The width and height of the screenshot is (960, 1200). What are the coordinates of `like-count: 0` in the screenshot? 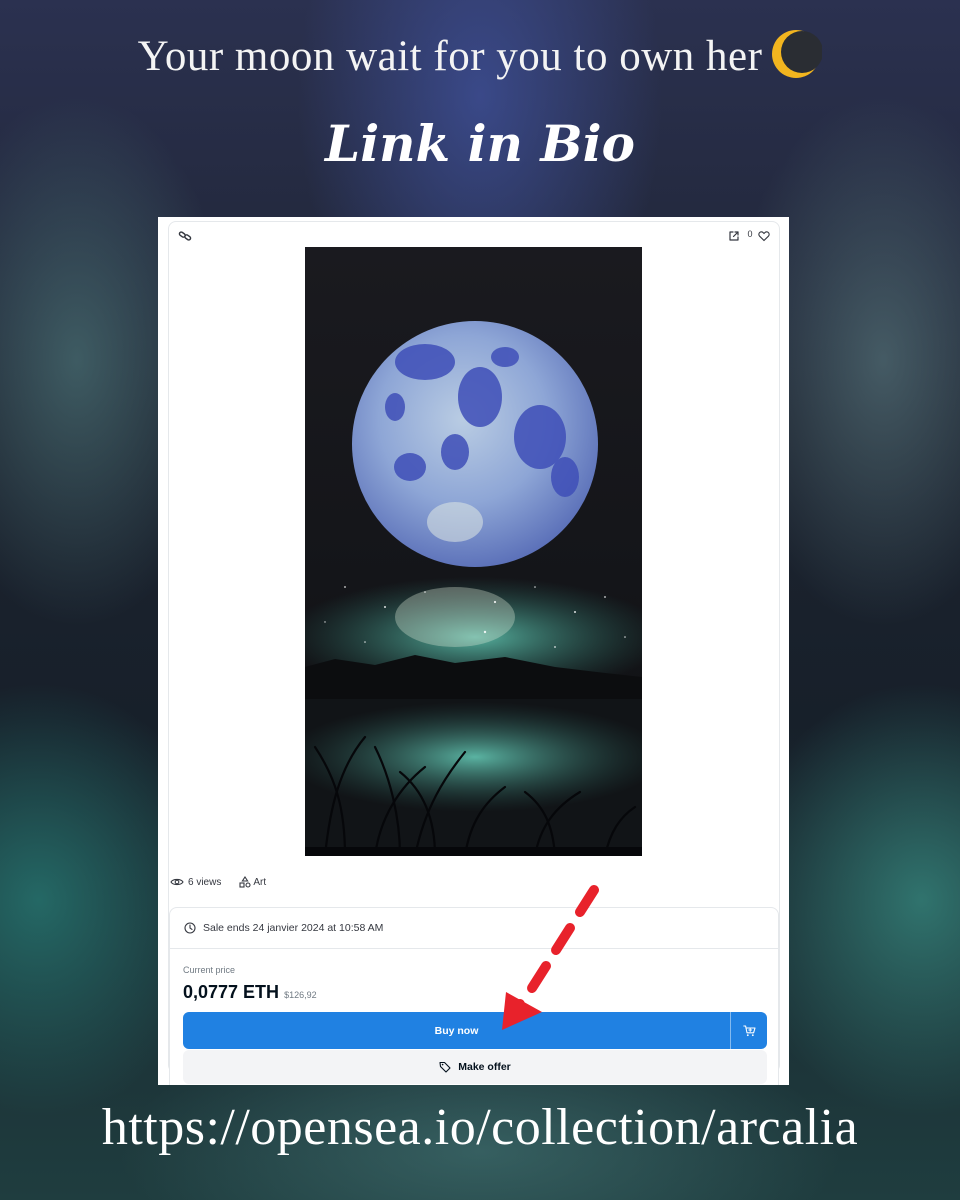 It's located at (750, 234).